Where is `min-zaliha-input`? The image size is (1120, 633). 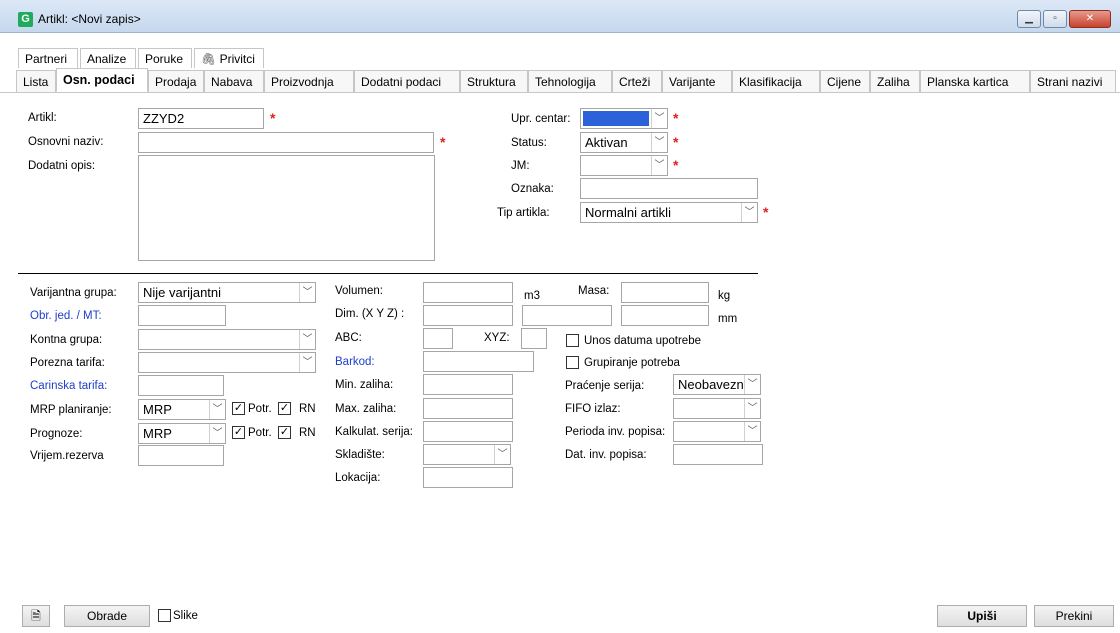
min-zaliha-input is located at coordinates (468, 384).